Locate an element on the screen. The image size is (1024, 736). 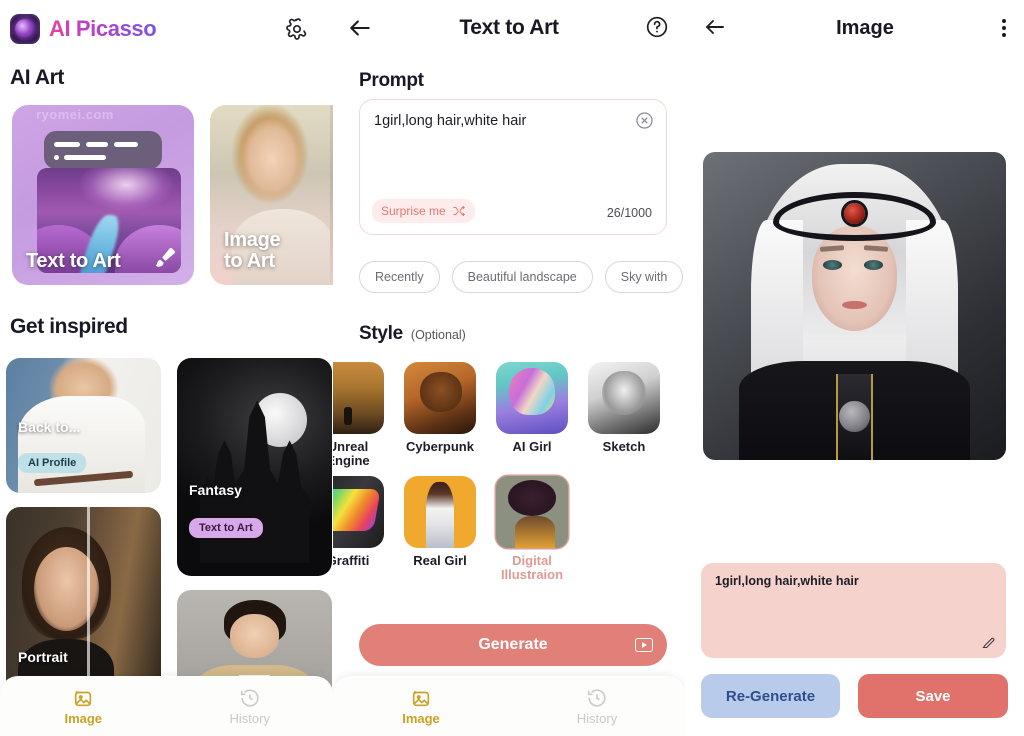
gear-icon is located at coordinates (297, 29).